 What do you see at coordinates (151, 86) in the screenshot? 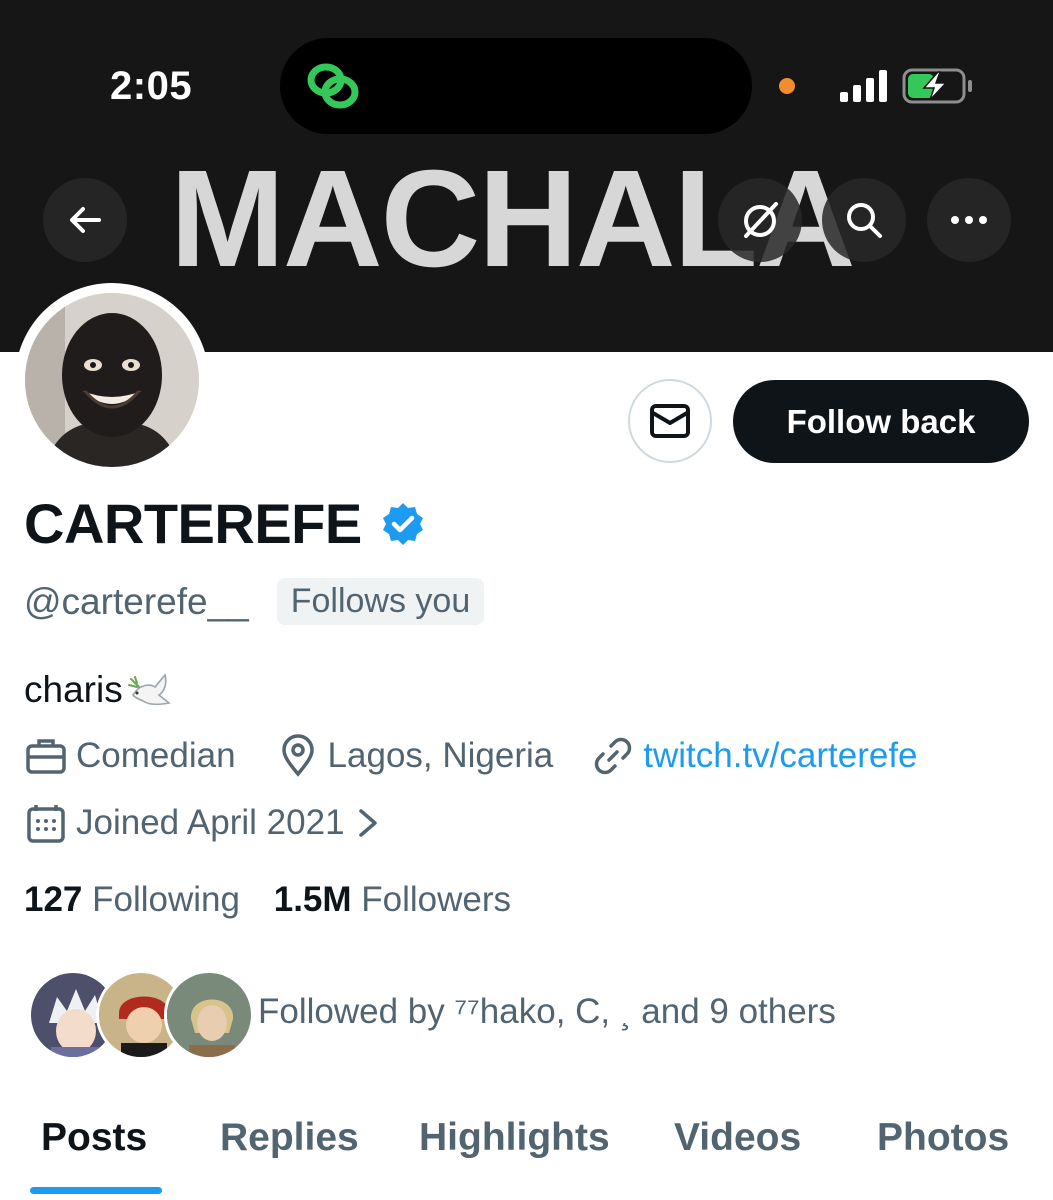
I see `status-time: 2:05` at bounding box center [151, 86].